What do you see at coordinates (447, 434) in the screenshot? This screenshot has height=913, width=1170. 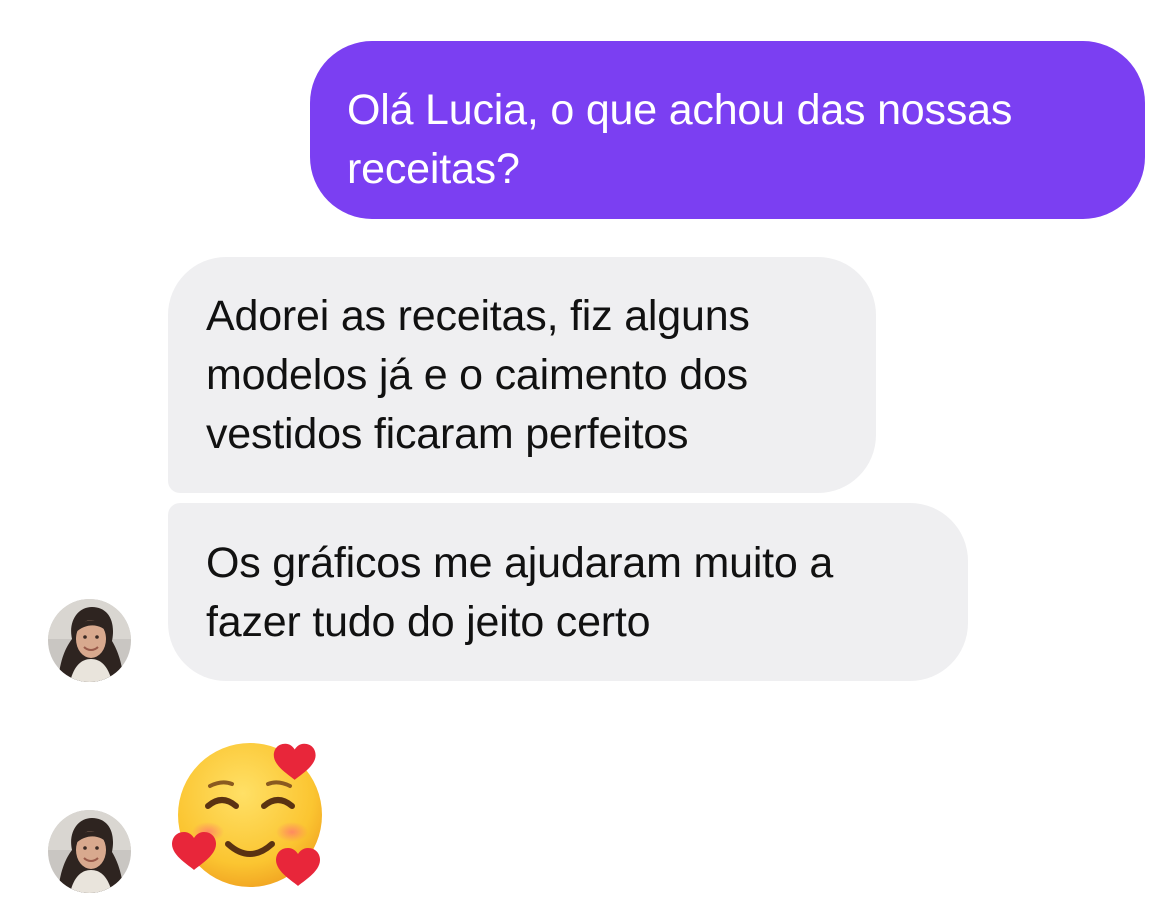 I see `message-line: vestidos ficaram perfeitos` at bounding box center [447, 434].